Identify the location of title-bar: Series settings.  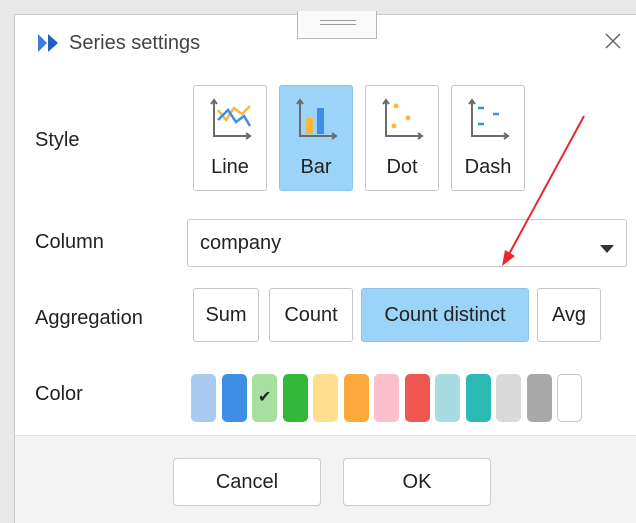
(325, 43).